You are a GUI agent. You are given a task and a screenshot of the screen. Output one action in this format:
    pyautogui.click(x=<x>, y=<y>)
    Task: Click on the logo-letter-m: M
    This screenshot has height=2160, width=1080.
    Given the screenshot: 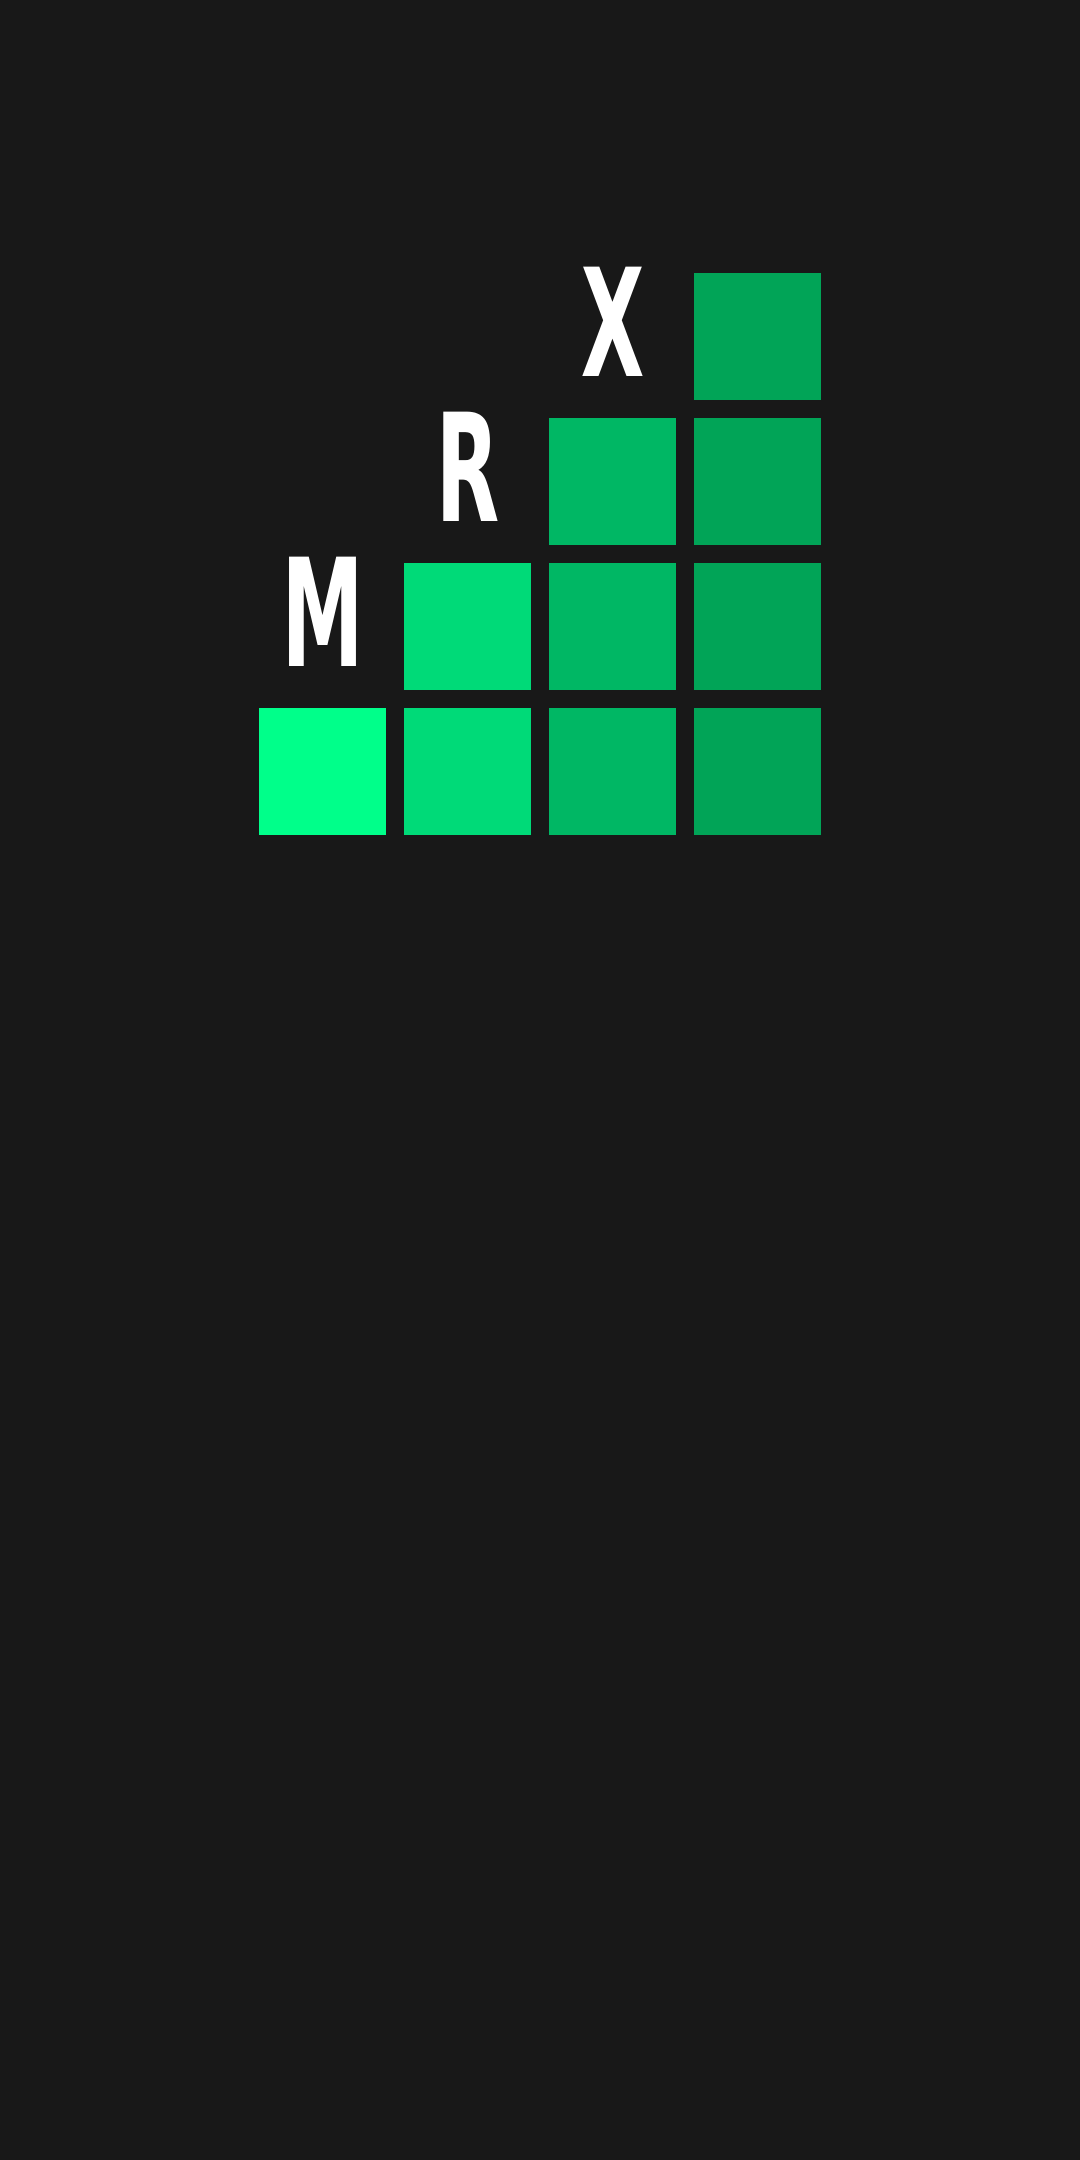 What is the action you would take?
    pyautogui.click(x=322, y=615)
    